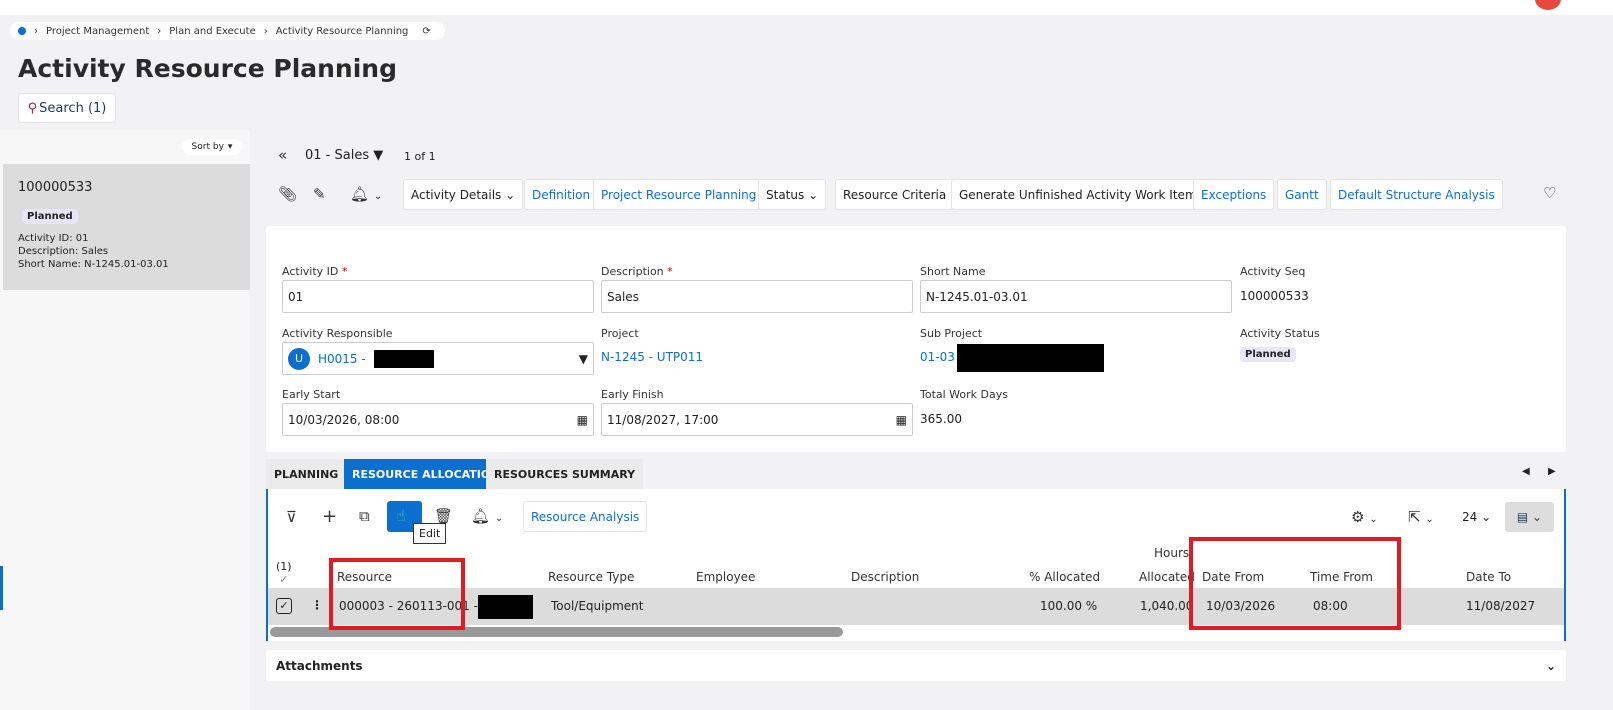 The width and height of the screenshot is (1613, 710). Describe the element at coordinates (1421, 517) in the screenshot. I see `export-icon: ⇱ ⌄` at that location.